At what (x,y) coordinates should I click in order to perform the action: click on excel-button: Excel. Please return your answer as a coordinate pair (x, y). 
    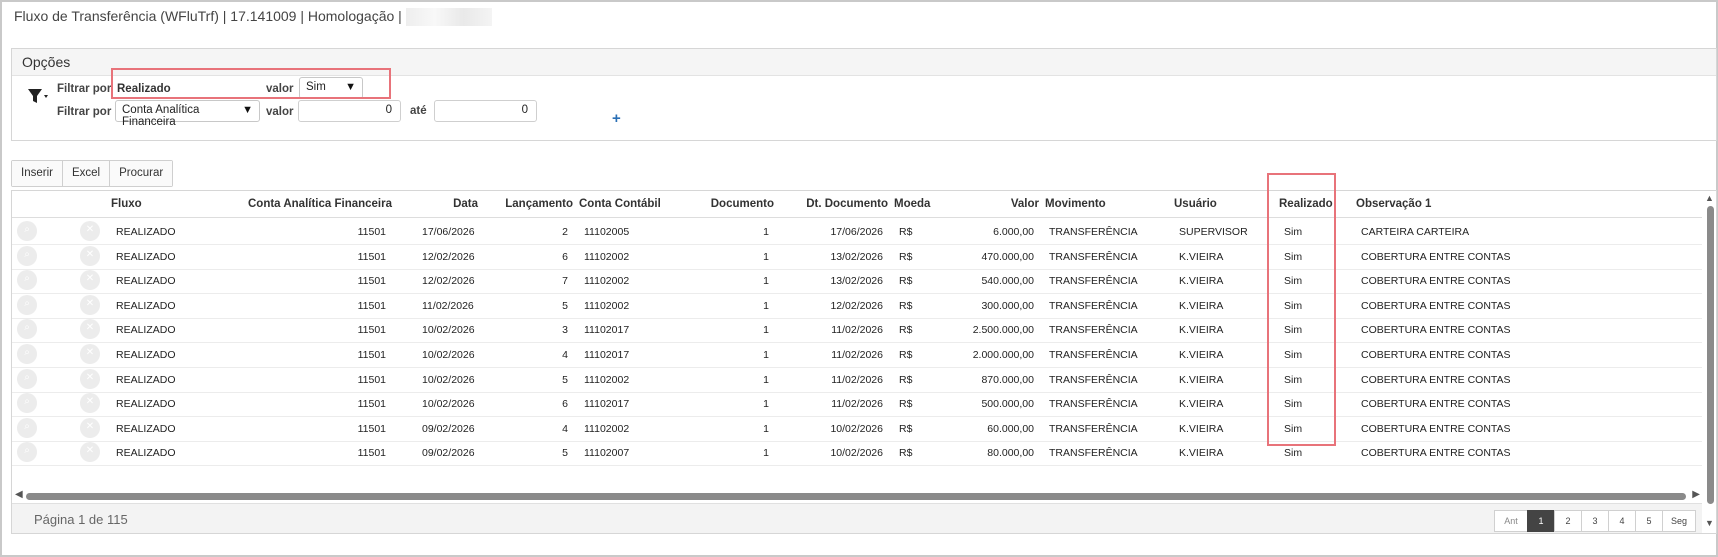
    Looking at the image, I should click on (86, 173).